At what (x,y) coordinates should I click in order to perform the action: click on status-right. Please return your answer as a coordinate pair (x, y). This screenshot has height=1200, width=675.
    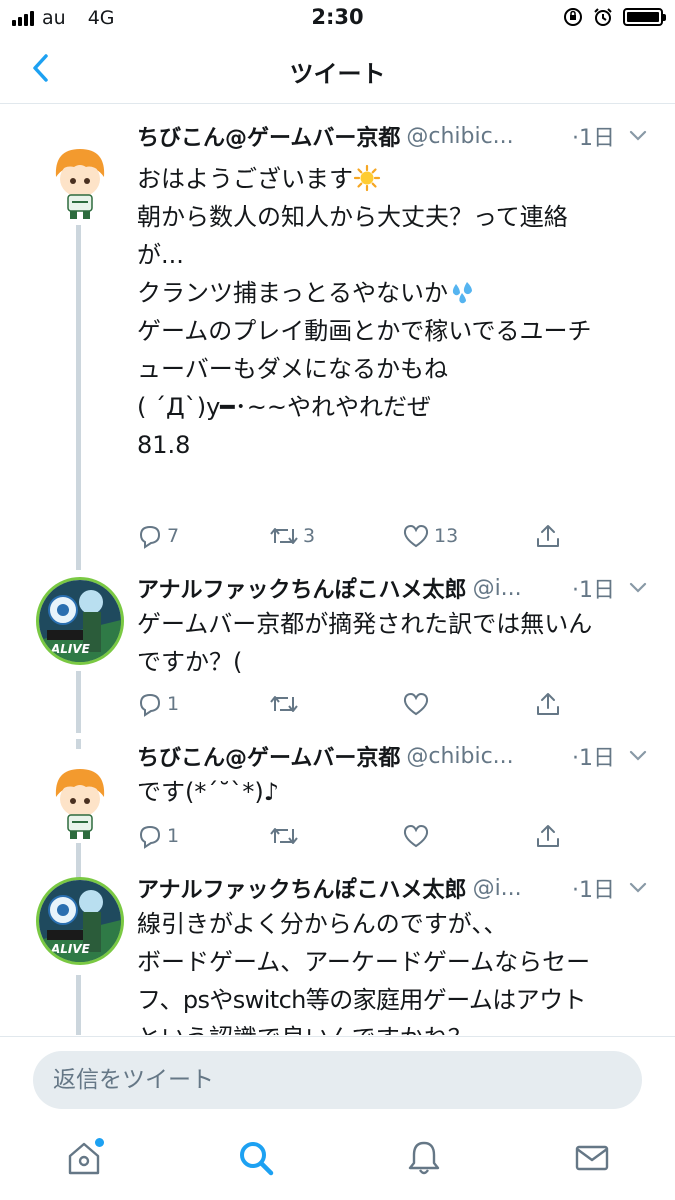
    Looking at the image, I should click on (614, 17).